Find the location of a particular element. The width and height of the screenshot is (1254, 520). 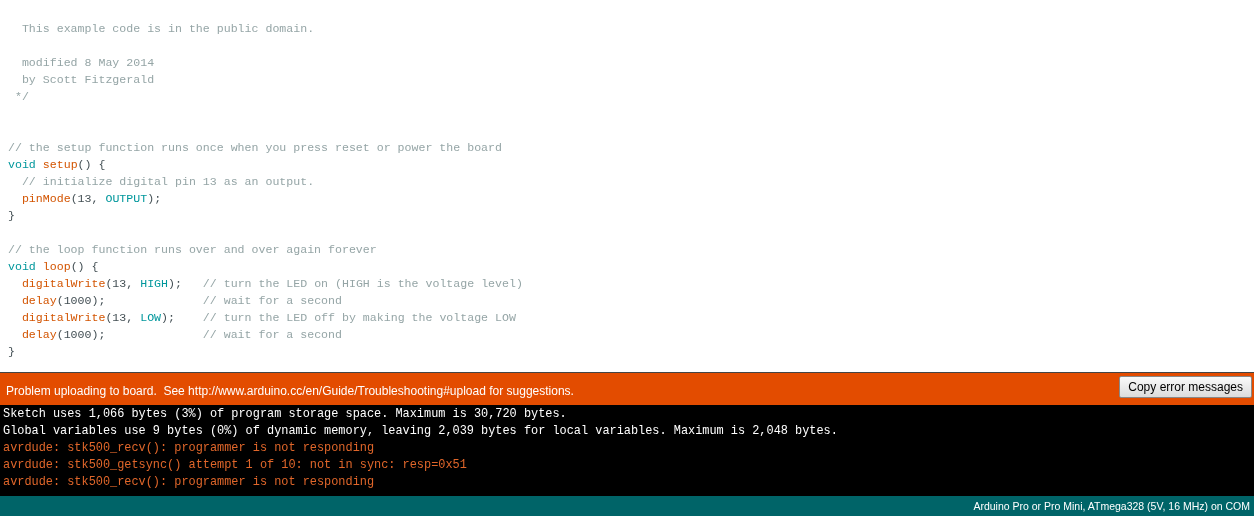

code-line: pinMode(13, OUTPUT); is located at coordinates (91, 198).